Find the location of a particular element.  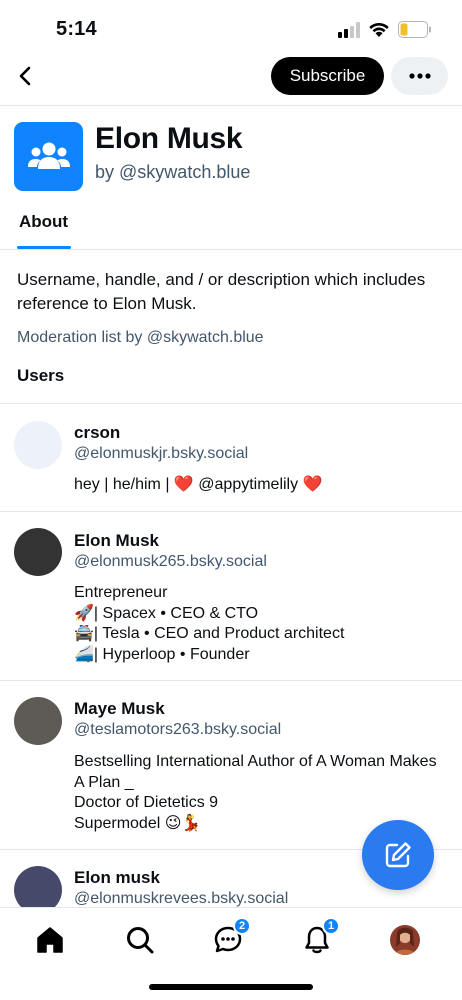

tabs-divider is located at coordinates (231, 249).